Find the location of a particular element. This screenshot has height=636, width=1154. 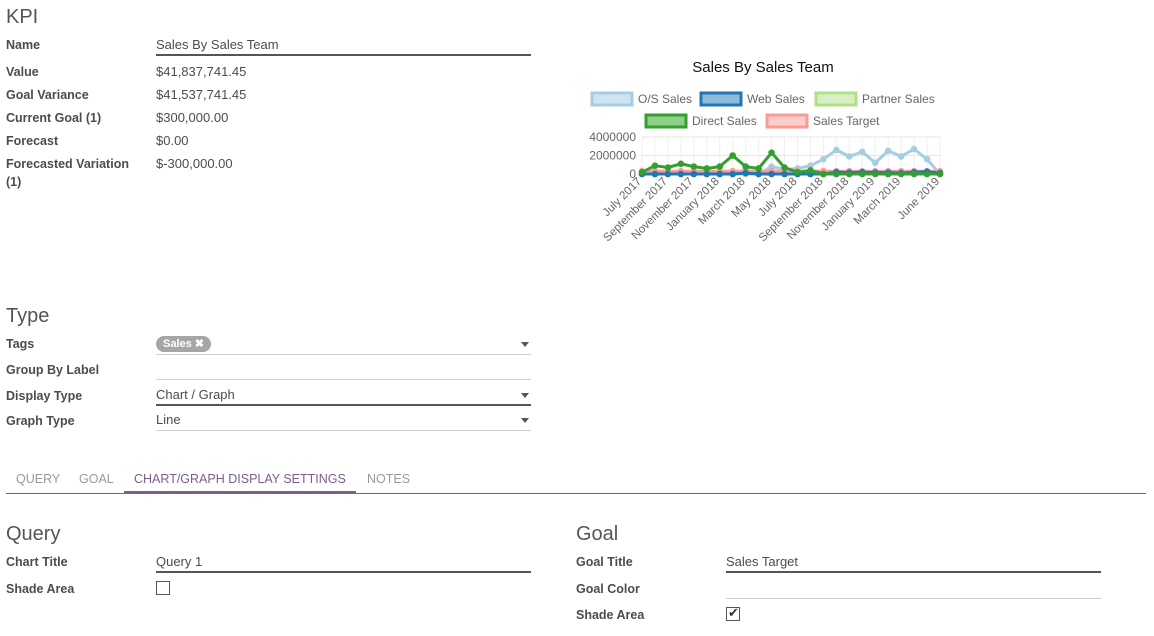

tab-chart-graph-display-settings: CHART/GRAPH DISPLAY SETTINGS is located at coordinates (240, 480).